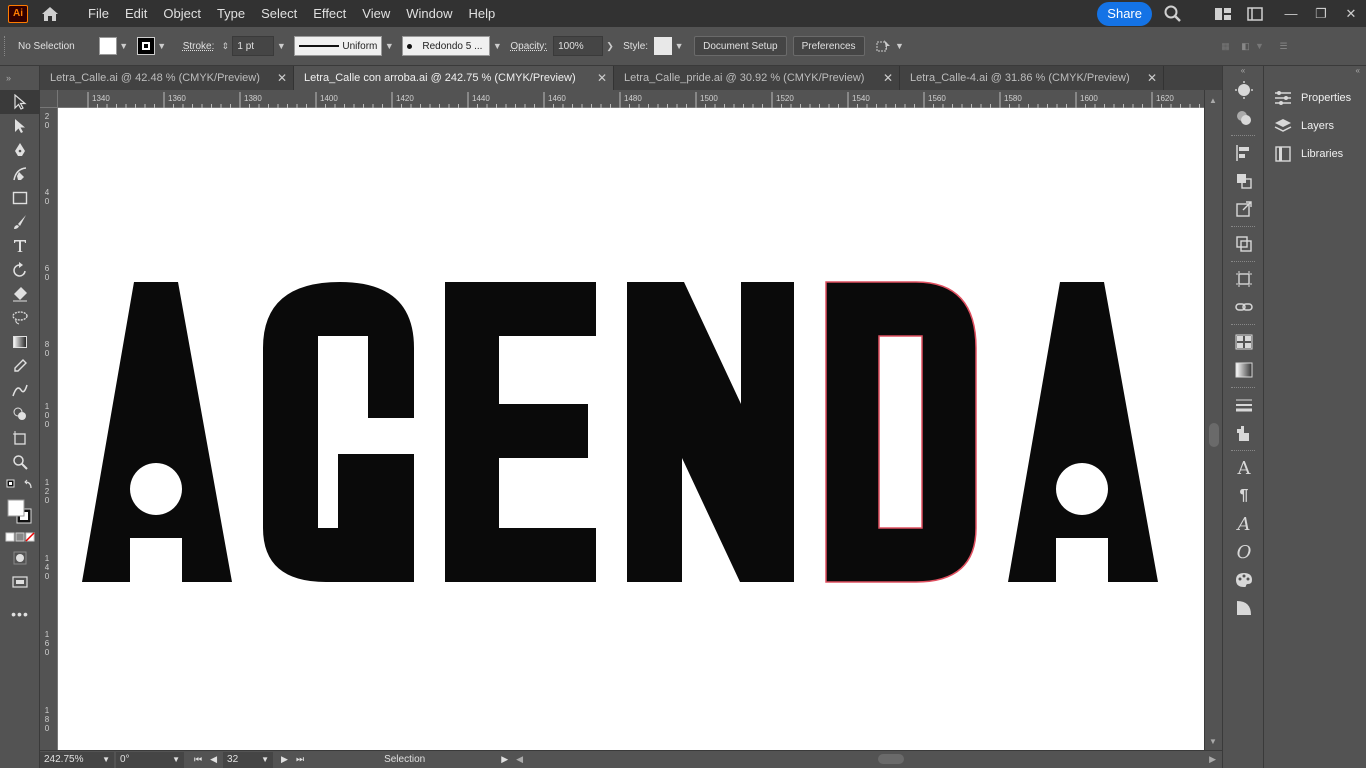 The width and height of the screenshot is (1366, 768). What do you see at coordinates (248, 759) in the screenshot?
I see `artboard-number-field: 32 ▼` at bounding box center [248, 759].